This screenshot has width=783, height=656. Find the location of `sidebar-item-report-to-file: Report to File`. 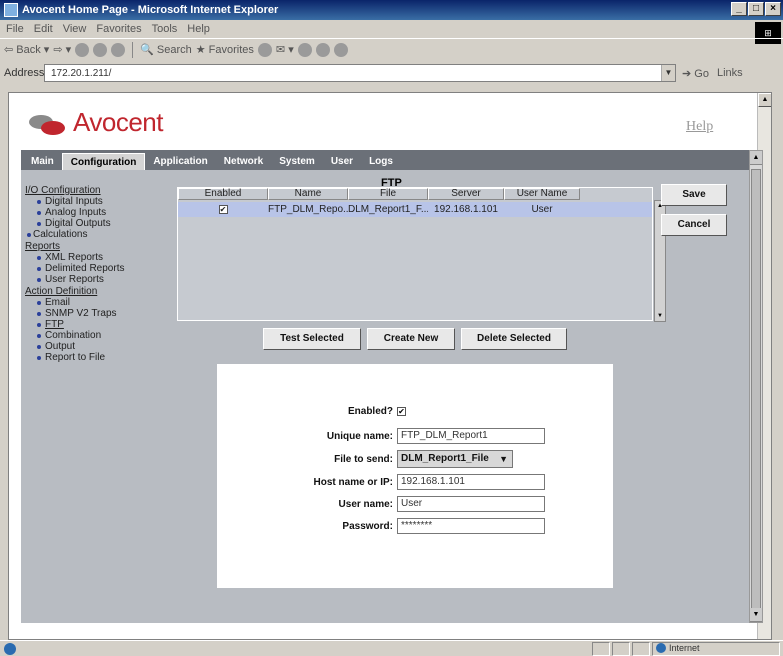

sidebar-item-report-to-file: Report to File is located at coordinates (95, 357).